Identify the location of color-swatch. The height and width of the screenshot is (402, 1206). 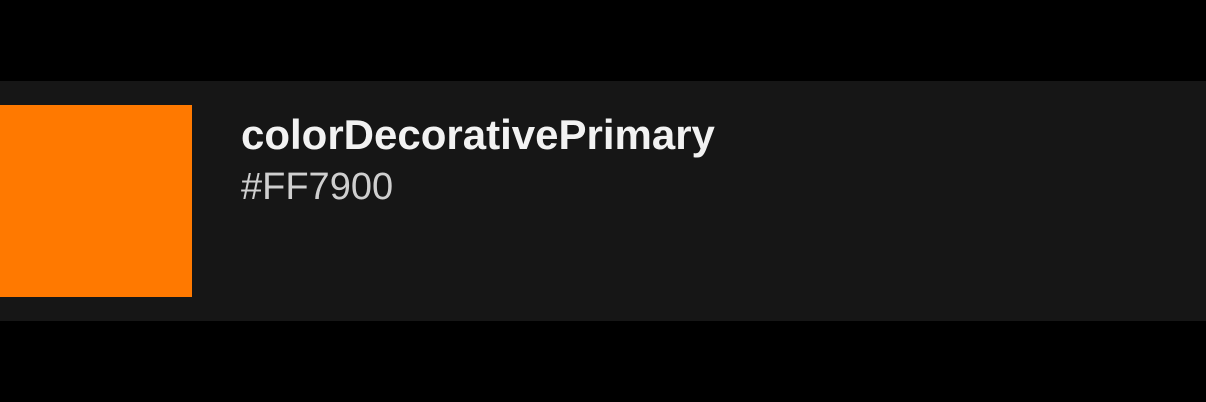
(96, 201).